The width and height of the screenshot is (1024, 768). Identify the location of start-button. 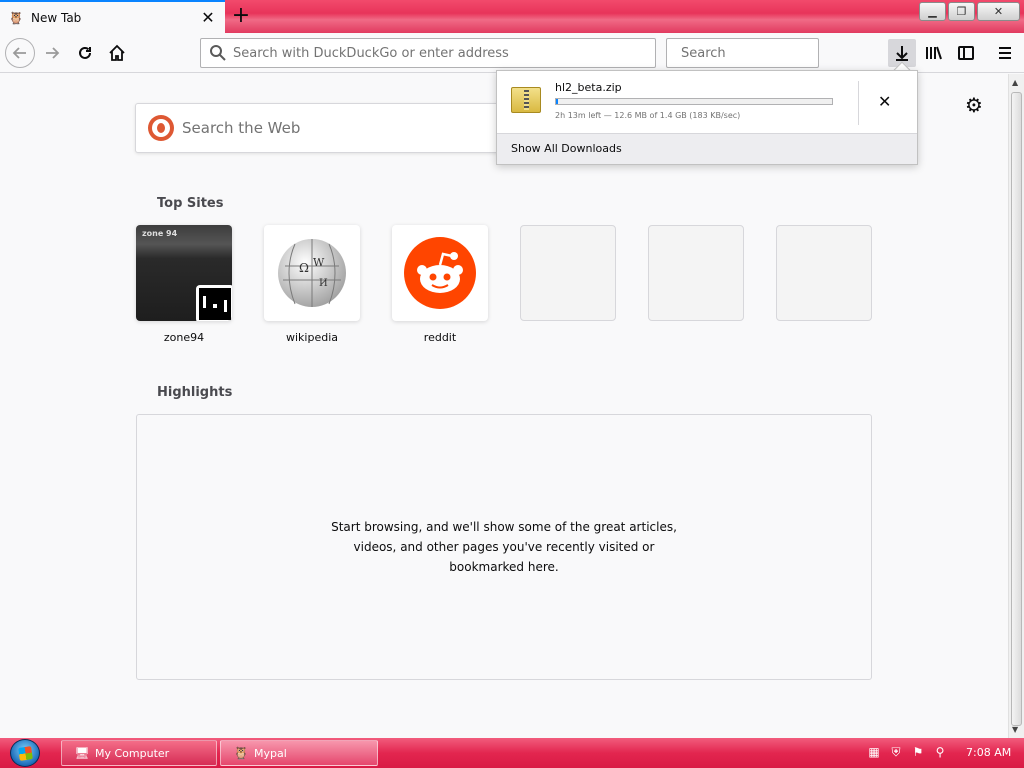
(25, 753).